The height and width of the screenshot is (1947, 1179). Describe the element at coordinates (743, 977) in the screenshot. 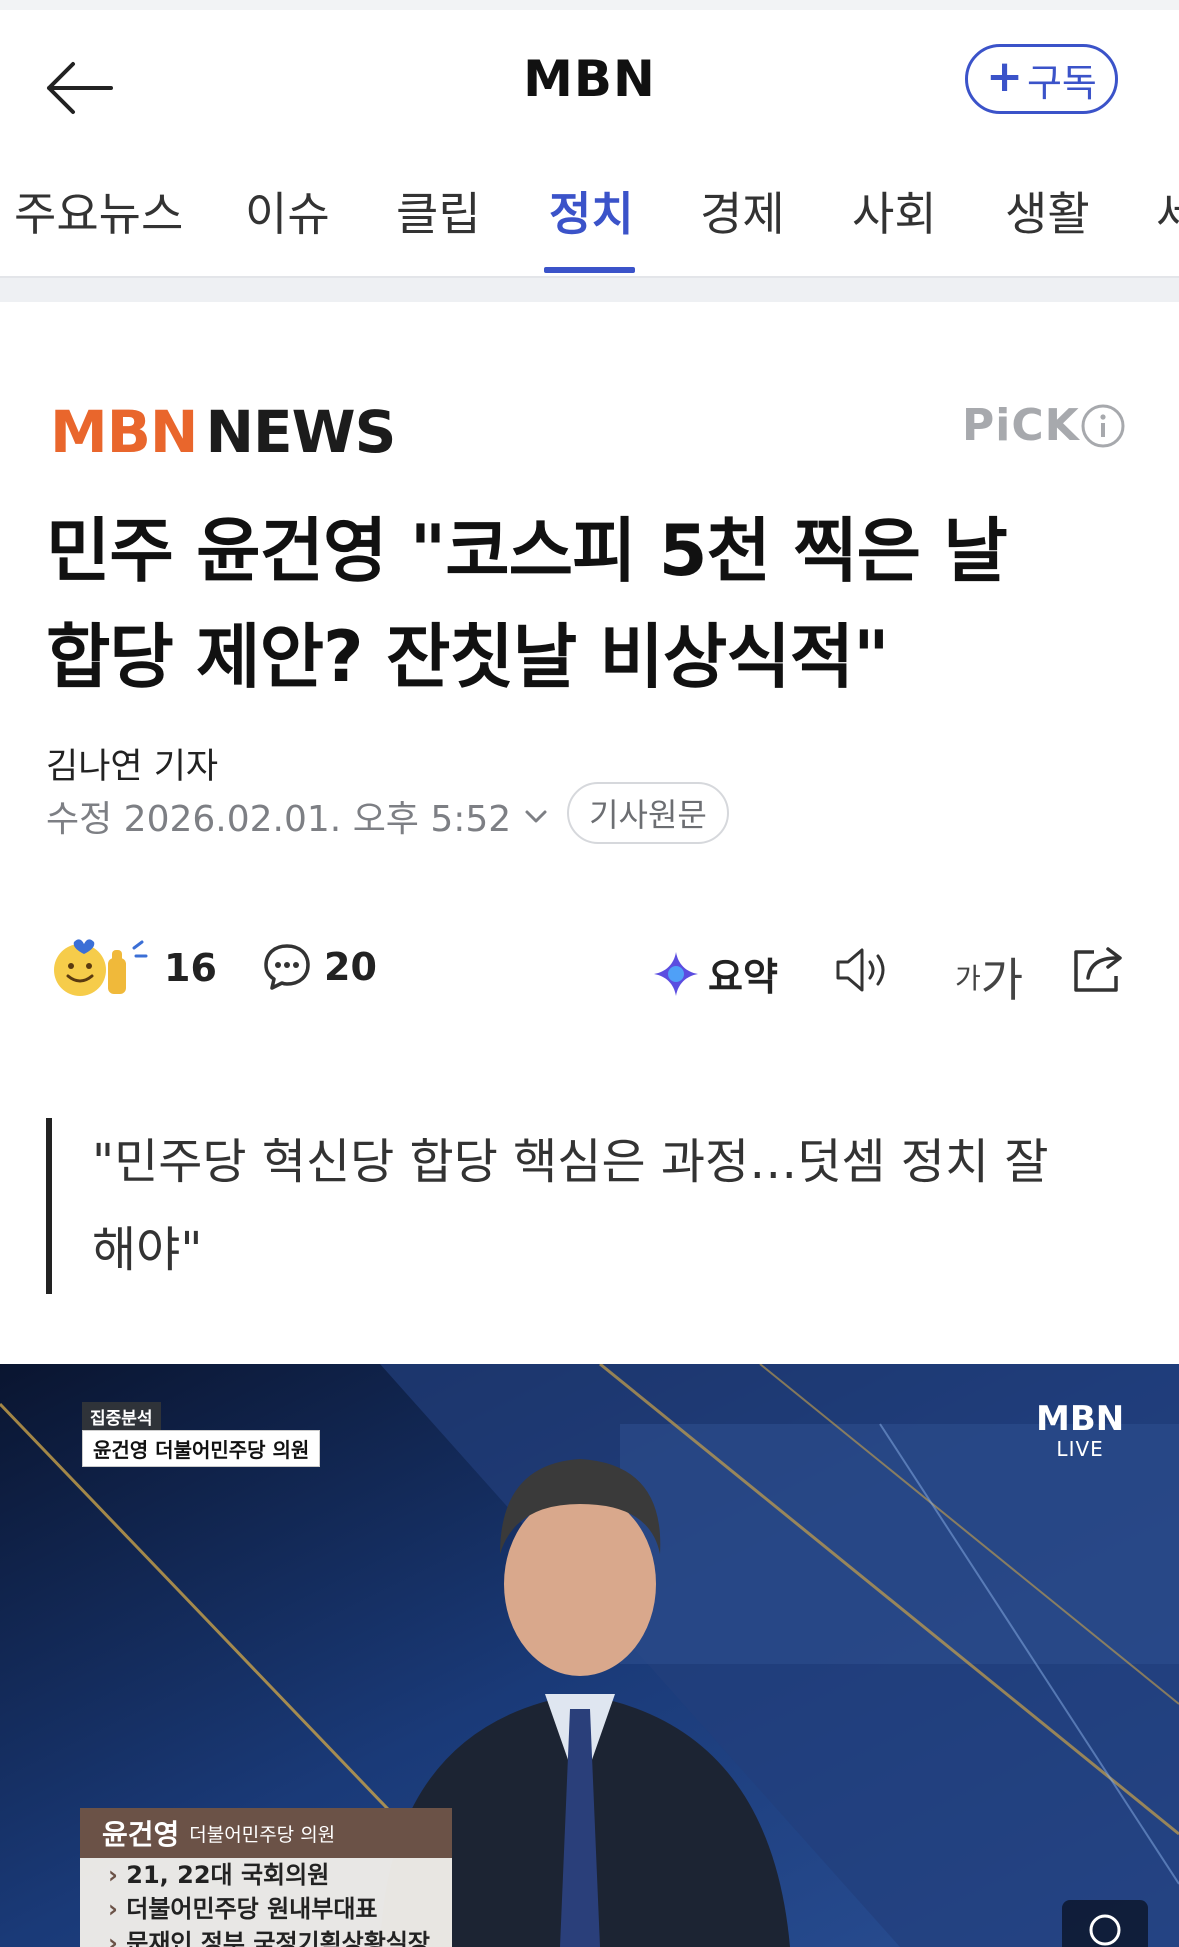

I see `summary-label: 요약` at that location.